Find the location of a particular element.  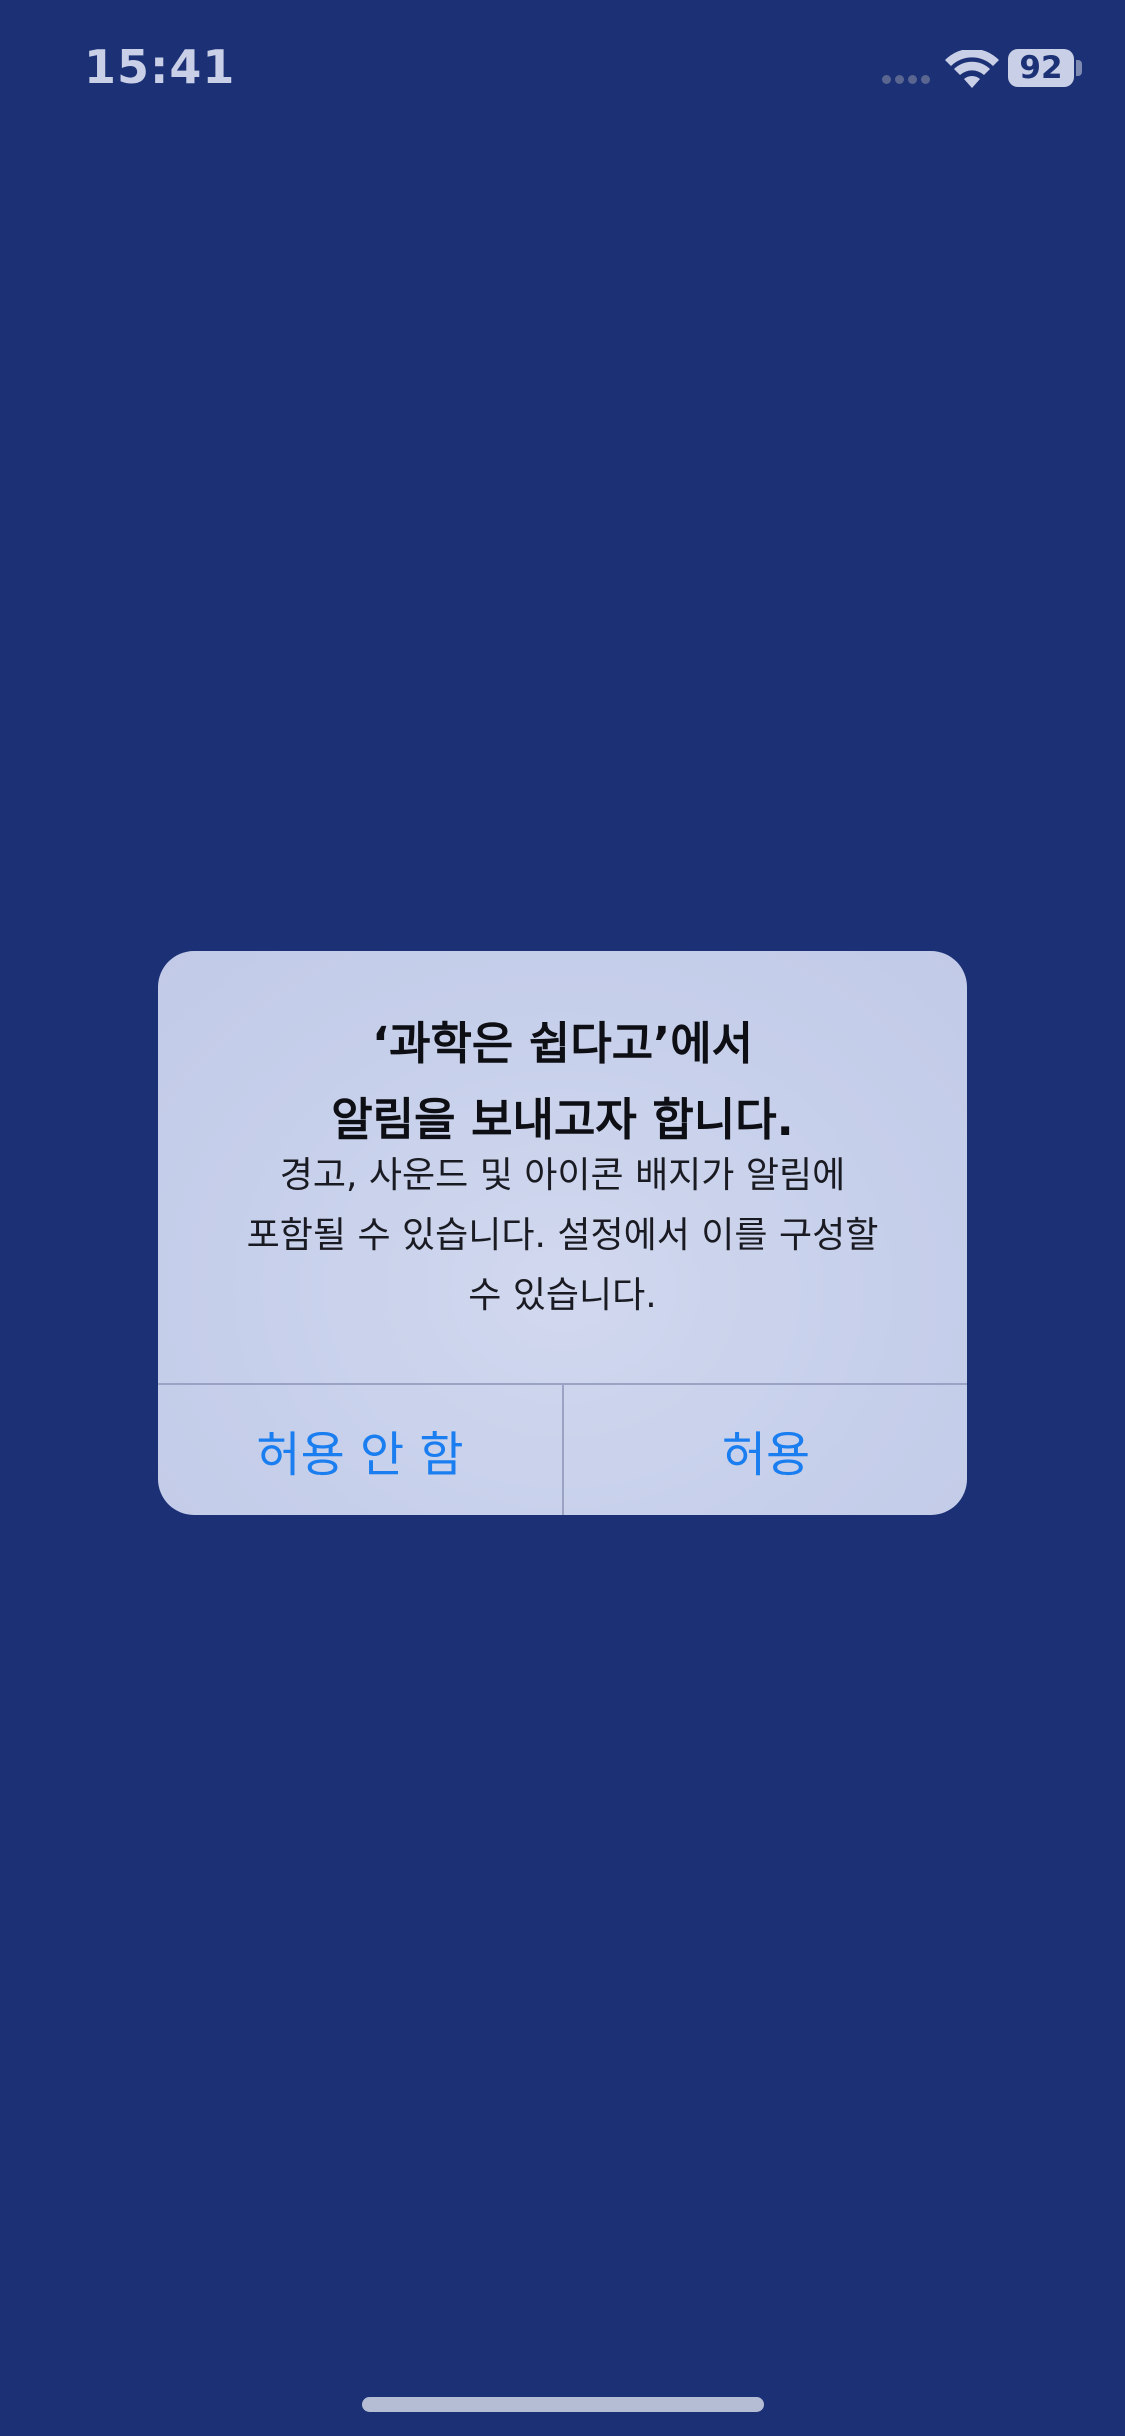

alert-message-line-2: 포함될 수 있습니다. 설정에서 이를 구성할 is located at coordinates (562, 1235).